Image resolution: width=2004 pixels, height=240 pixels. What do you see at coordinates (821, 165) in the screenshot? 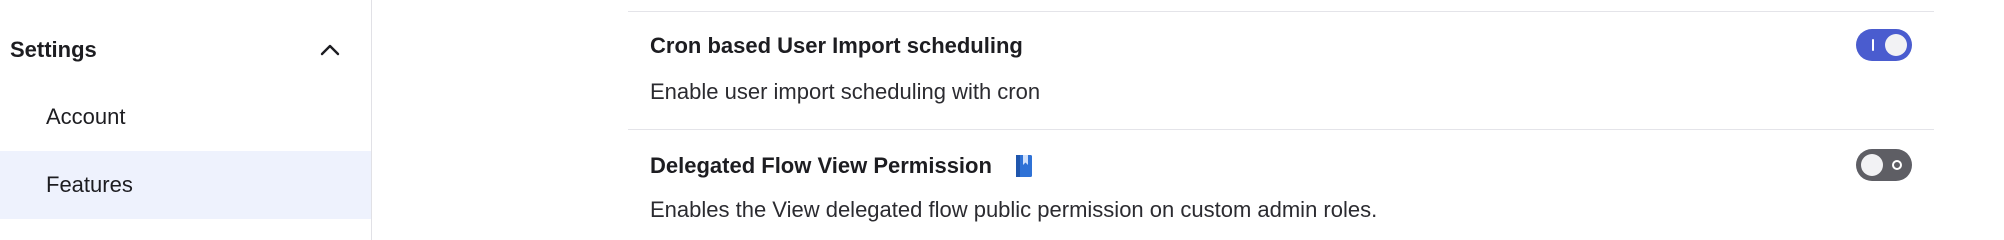
I see `setting-title-text: Delegated Flow View Permission` at bounding box center [821, 165].